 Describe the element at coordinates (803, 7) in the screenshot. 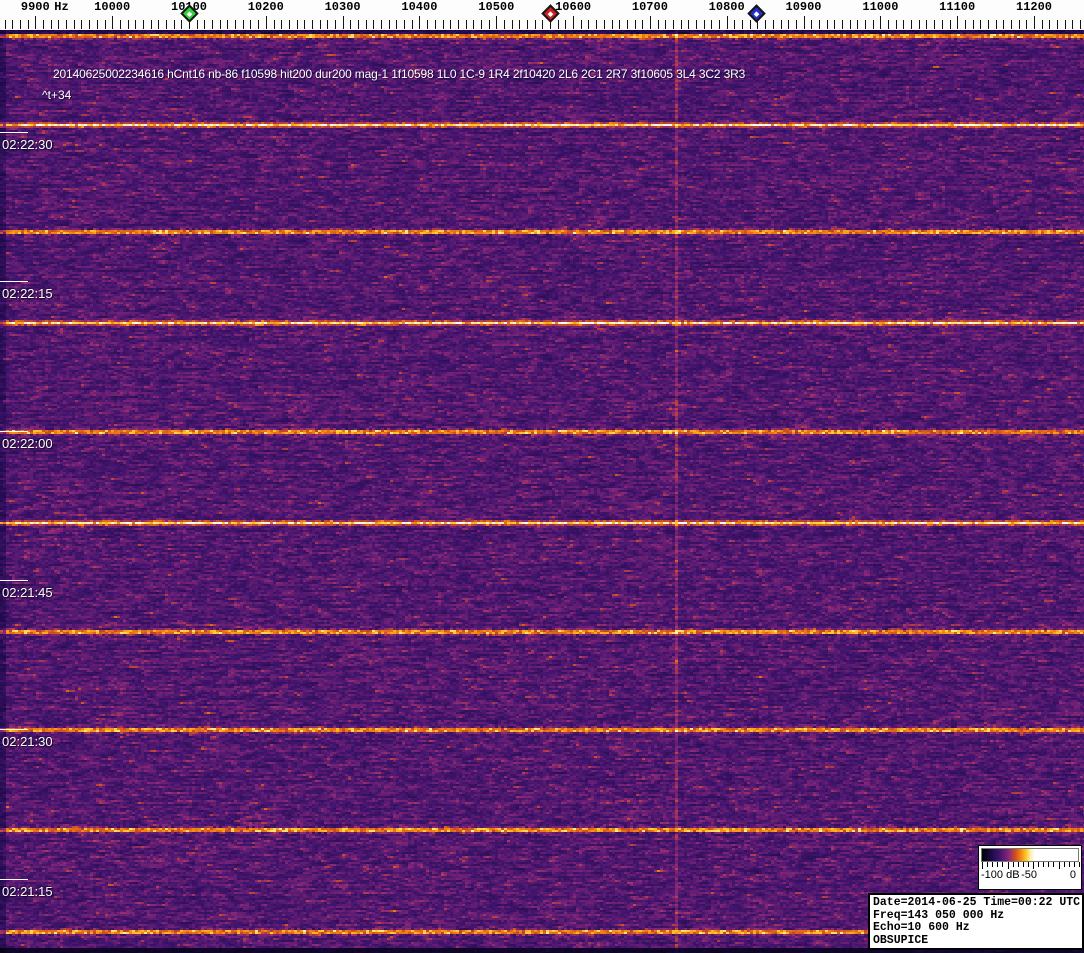

I see `ruler-label: 10900` at that location.